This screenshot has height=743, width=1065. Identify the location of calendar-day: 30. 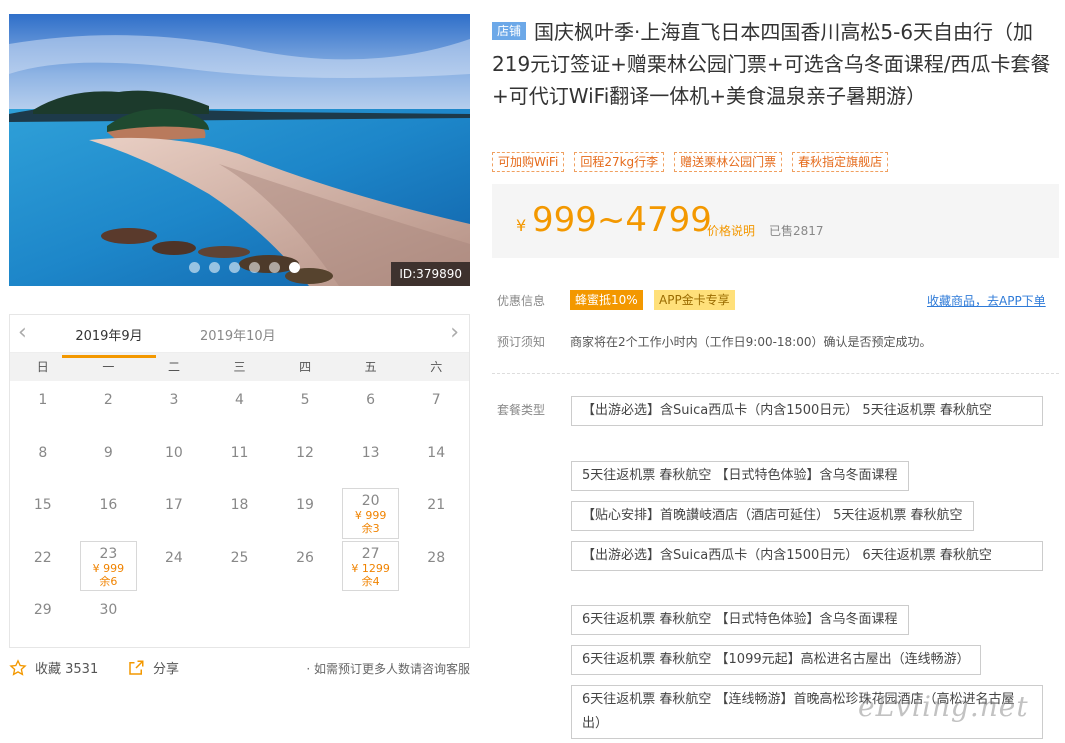
(109, 618).